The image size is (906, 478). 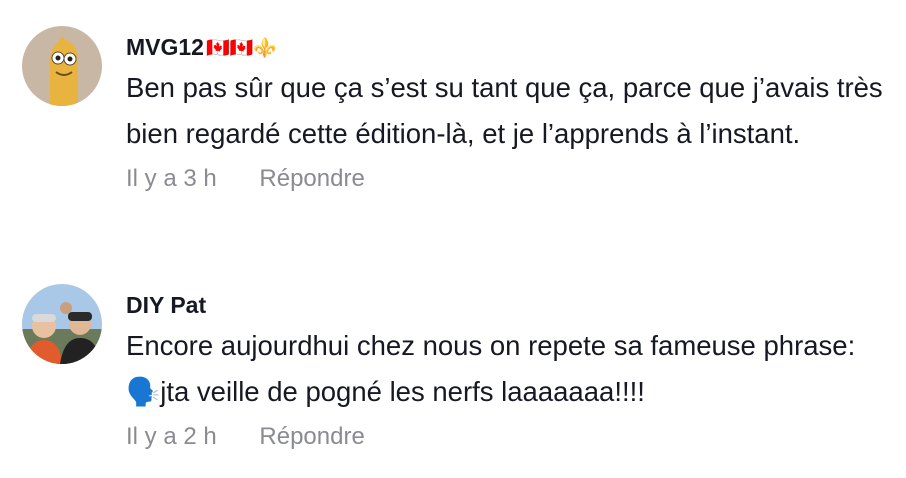 I want to click on username-text: MVG12, so click(x=165, y=47).